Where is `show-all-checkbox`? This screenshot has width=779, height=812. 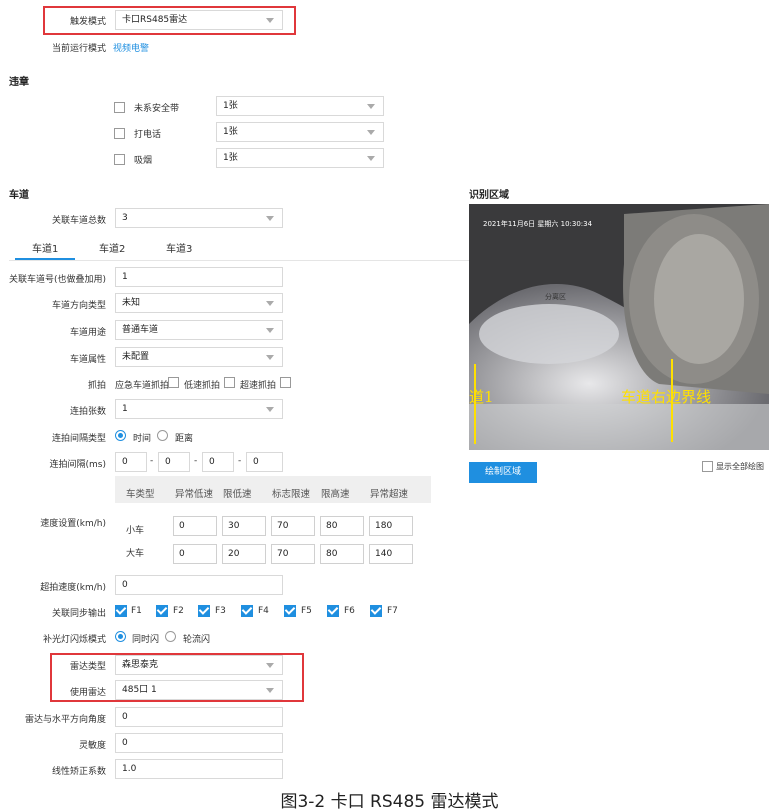 show-all-checkbox is located at coordinates (707, 466).